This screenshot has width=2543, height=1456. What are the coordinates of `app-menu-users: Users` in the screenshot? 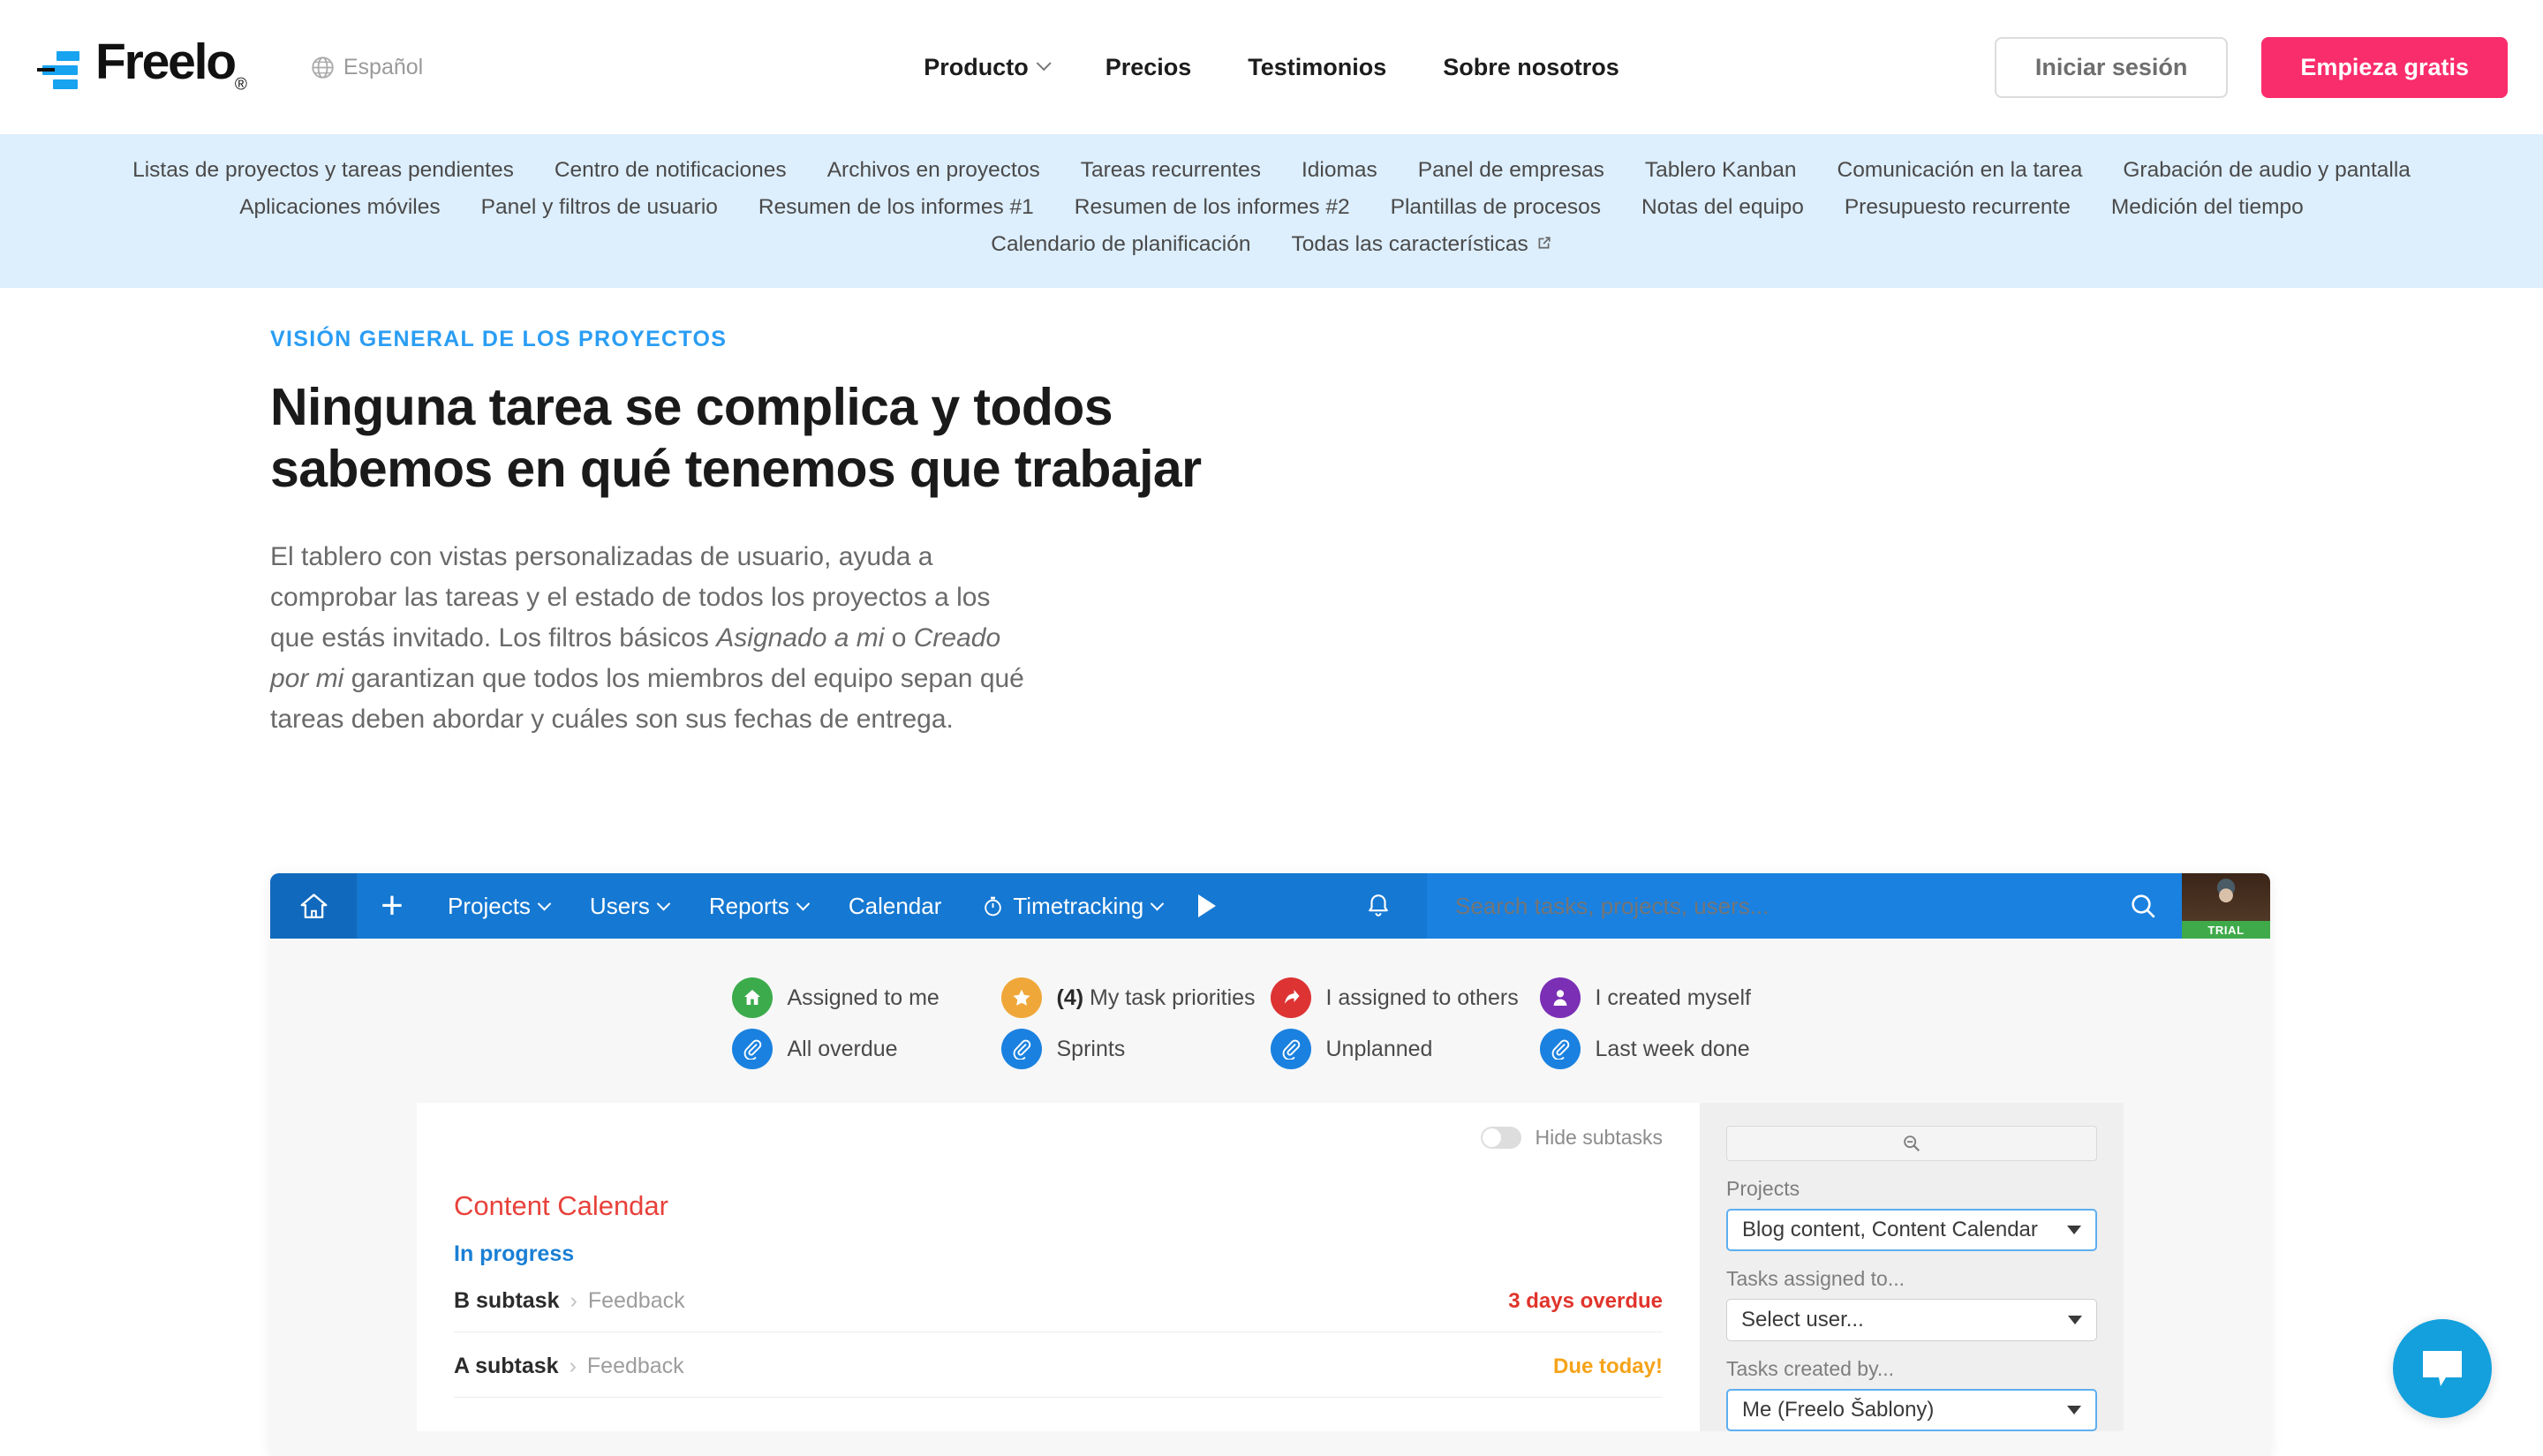 It's located at (630, 906).